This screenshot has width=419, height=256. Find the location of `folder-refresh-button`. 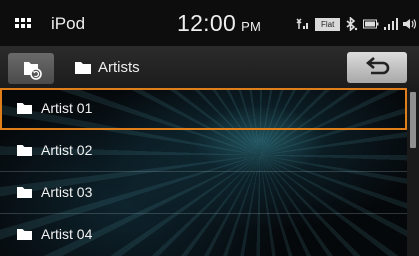

folder-refresh-button is located at coordinates (31, 68).